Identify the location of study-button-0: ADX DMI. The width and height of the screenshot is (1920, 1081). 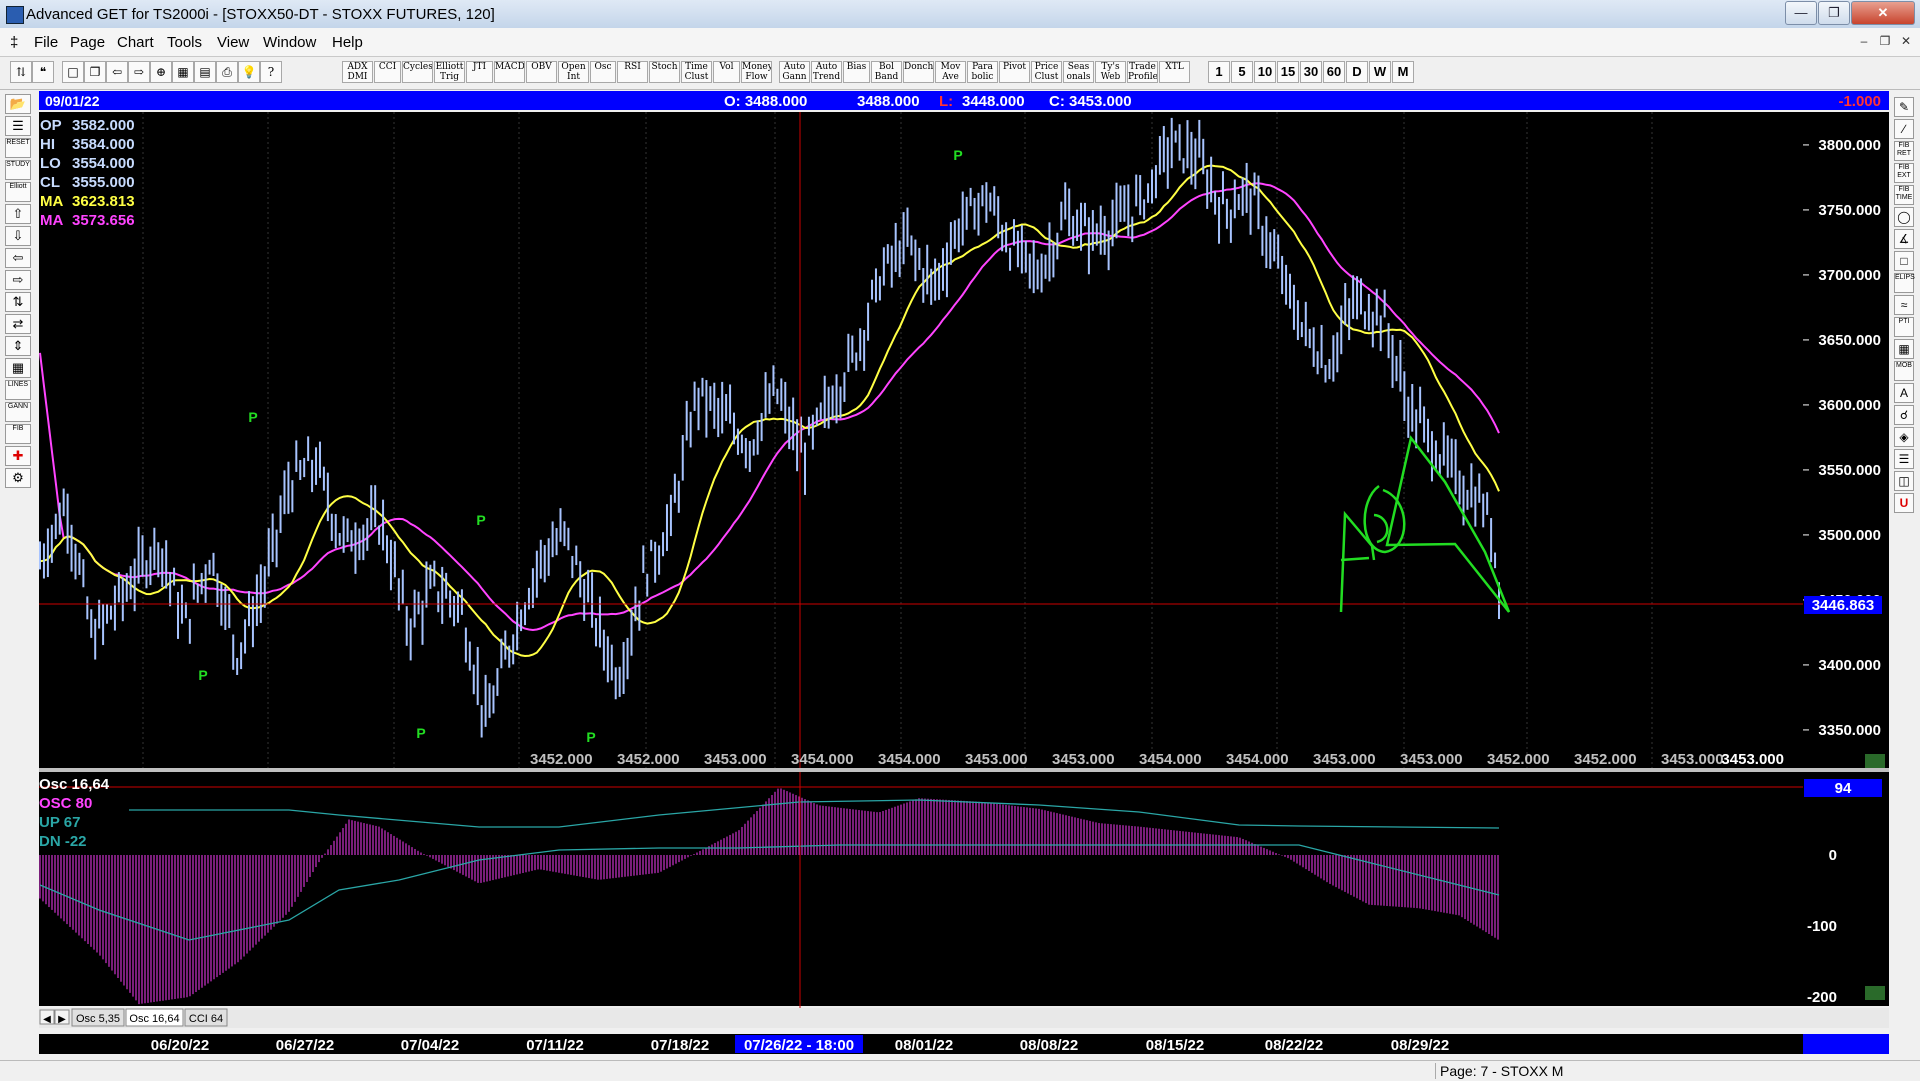
(357, 72).